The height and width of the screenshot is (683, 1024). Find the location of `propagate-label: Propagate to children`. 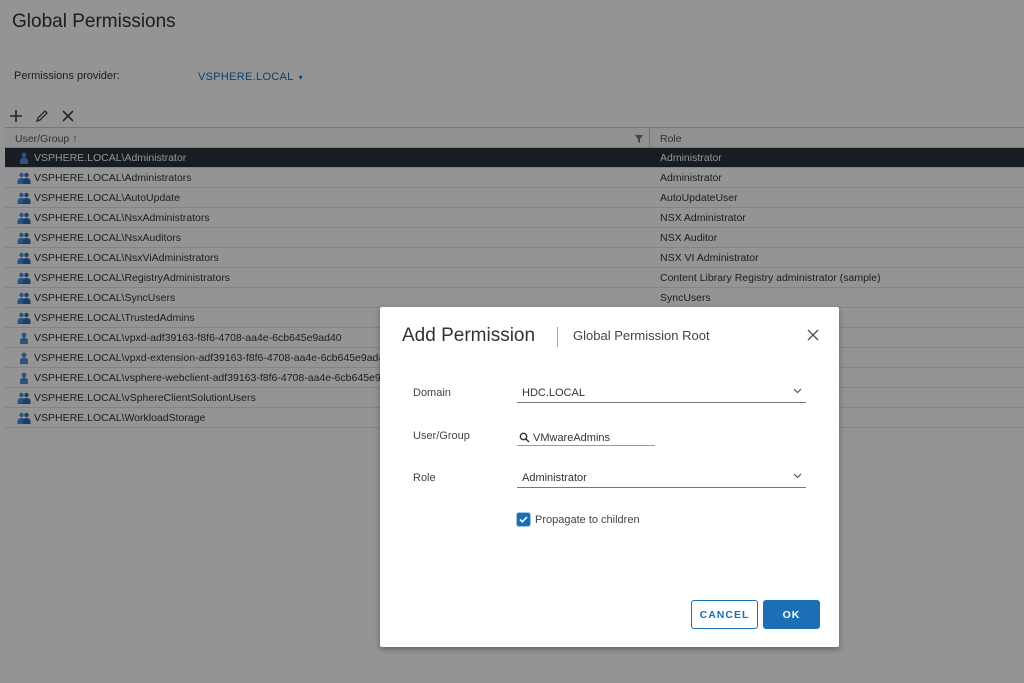

propagate-label: Propagate to children is located at coordinates (587, 519).